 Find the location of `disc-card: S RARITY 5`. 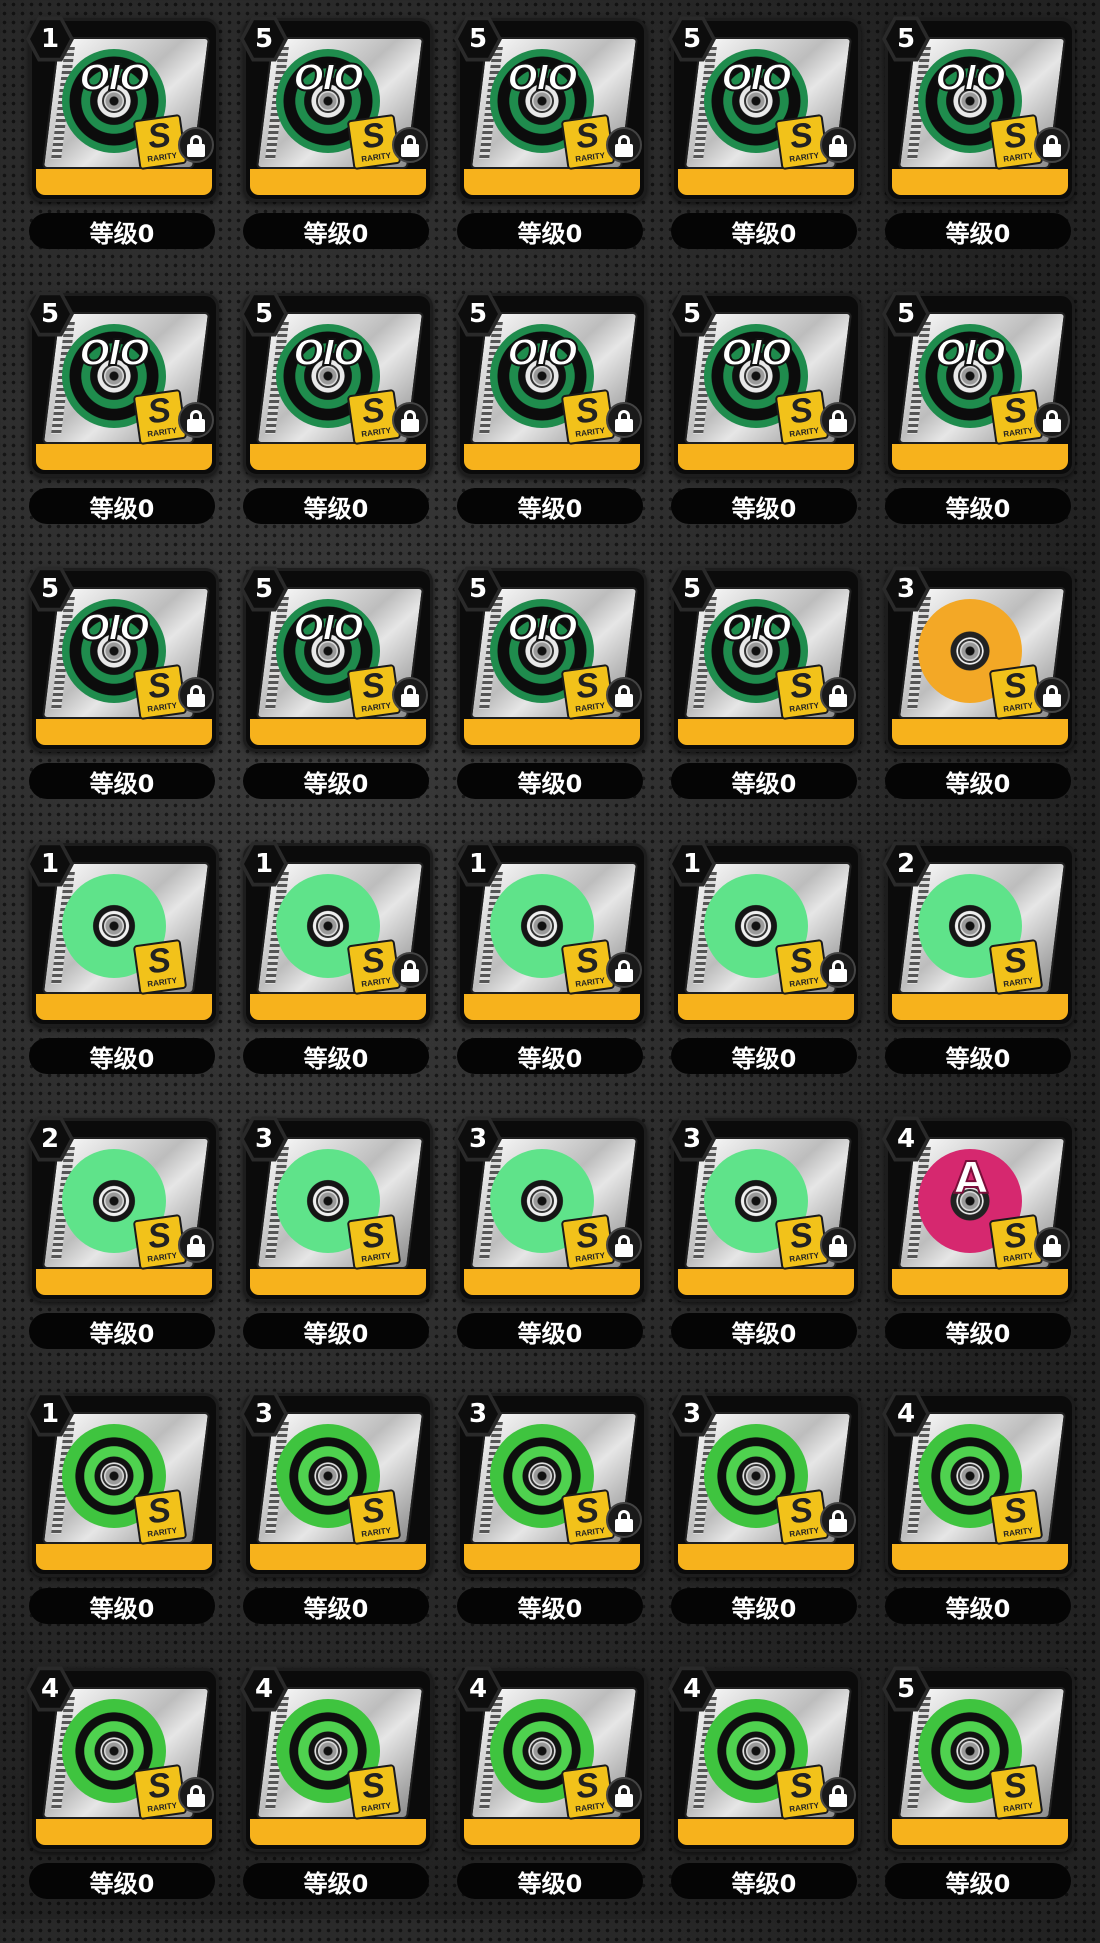

disc-card: S RARITY 5 is located at coordinates (978, 1759).